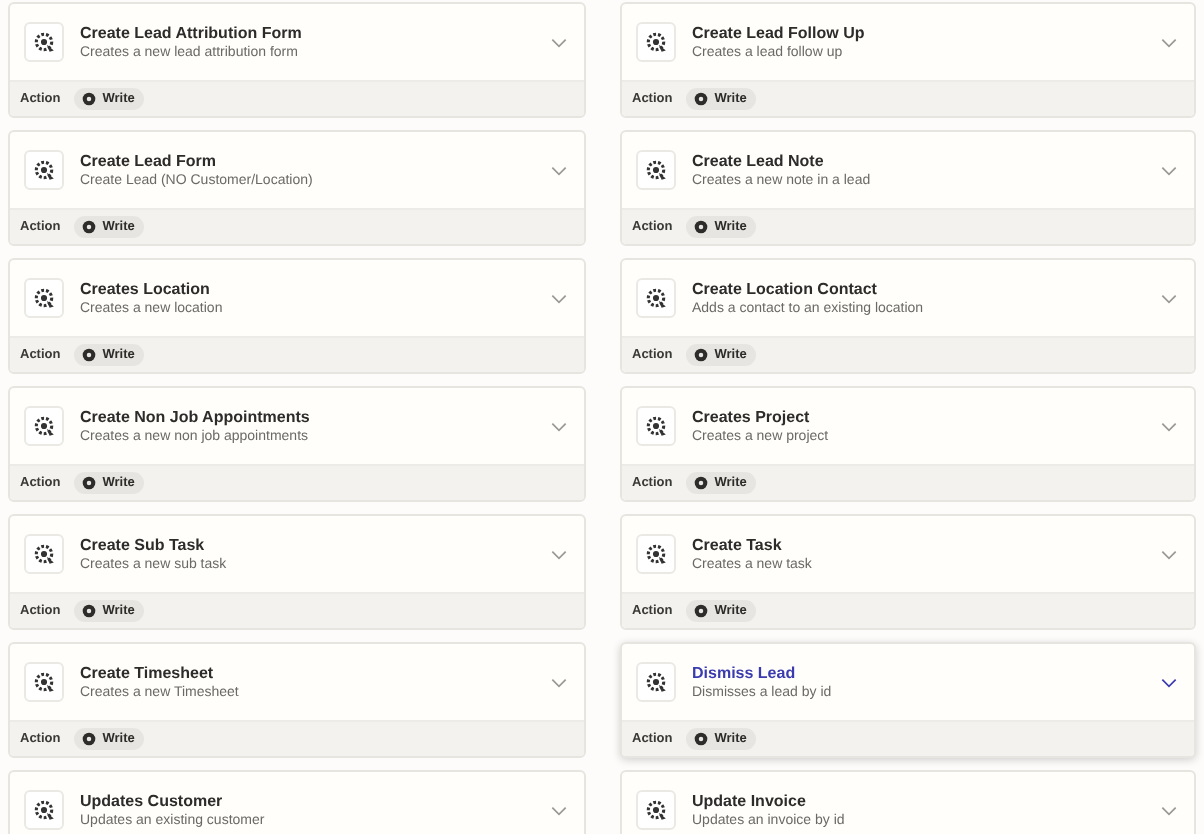 The image size is (1204, 834). Describe the element at coordinates (148, 672) in the screenshot. I see `action-title: Create Timesheet` at that location.